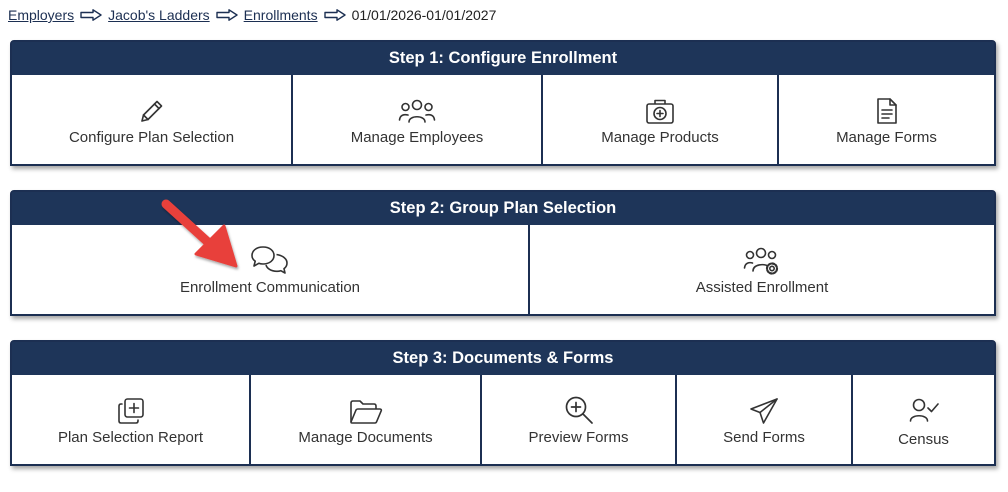 This screenshot has width=1008, height=492. What do you see at coordinates (503, 208) in the screenshot?
I see `step2-title: Step 2: Group Plan Selection` at bounding box center [503, 208].